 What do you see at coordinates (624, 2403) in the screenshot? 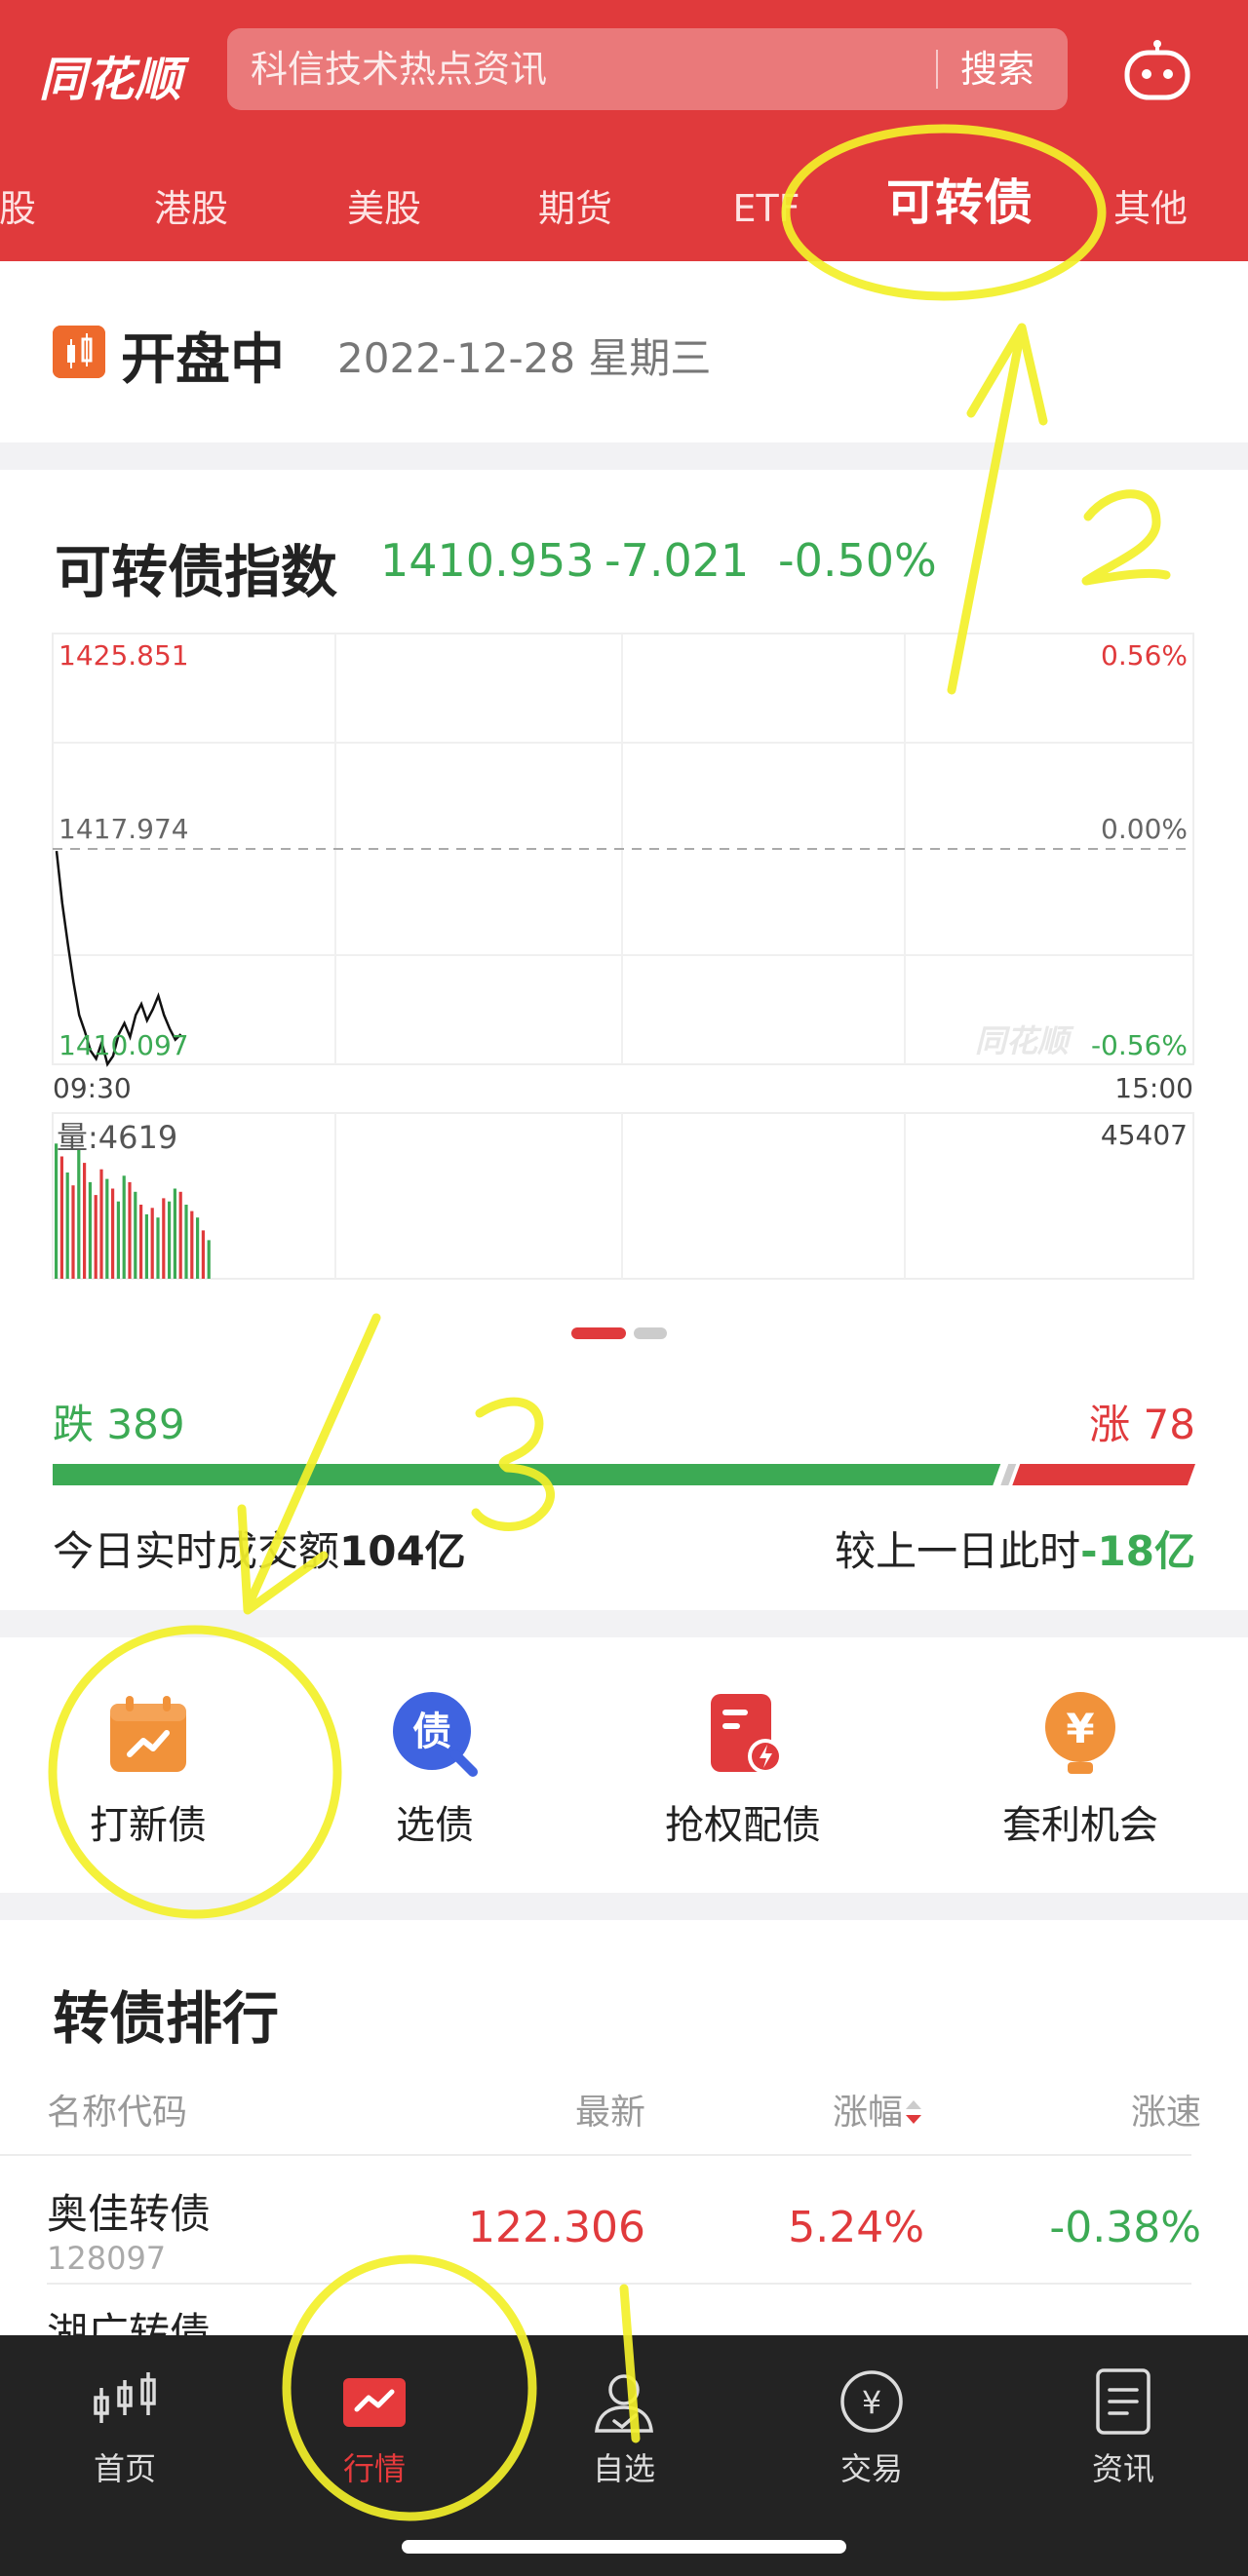
I see `user-check-icon` at bounding box center [624, 2403].